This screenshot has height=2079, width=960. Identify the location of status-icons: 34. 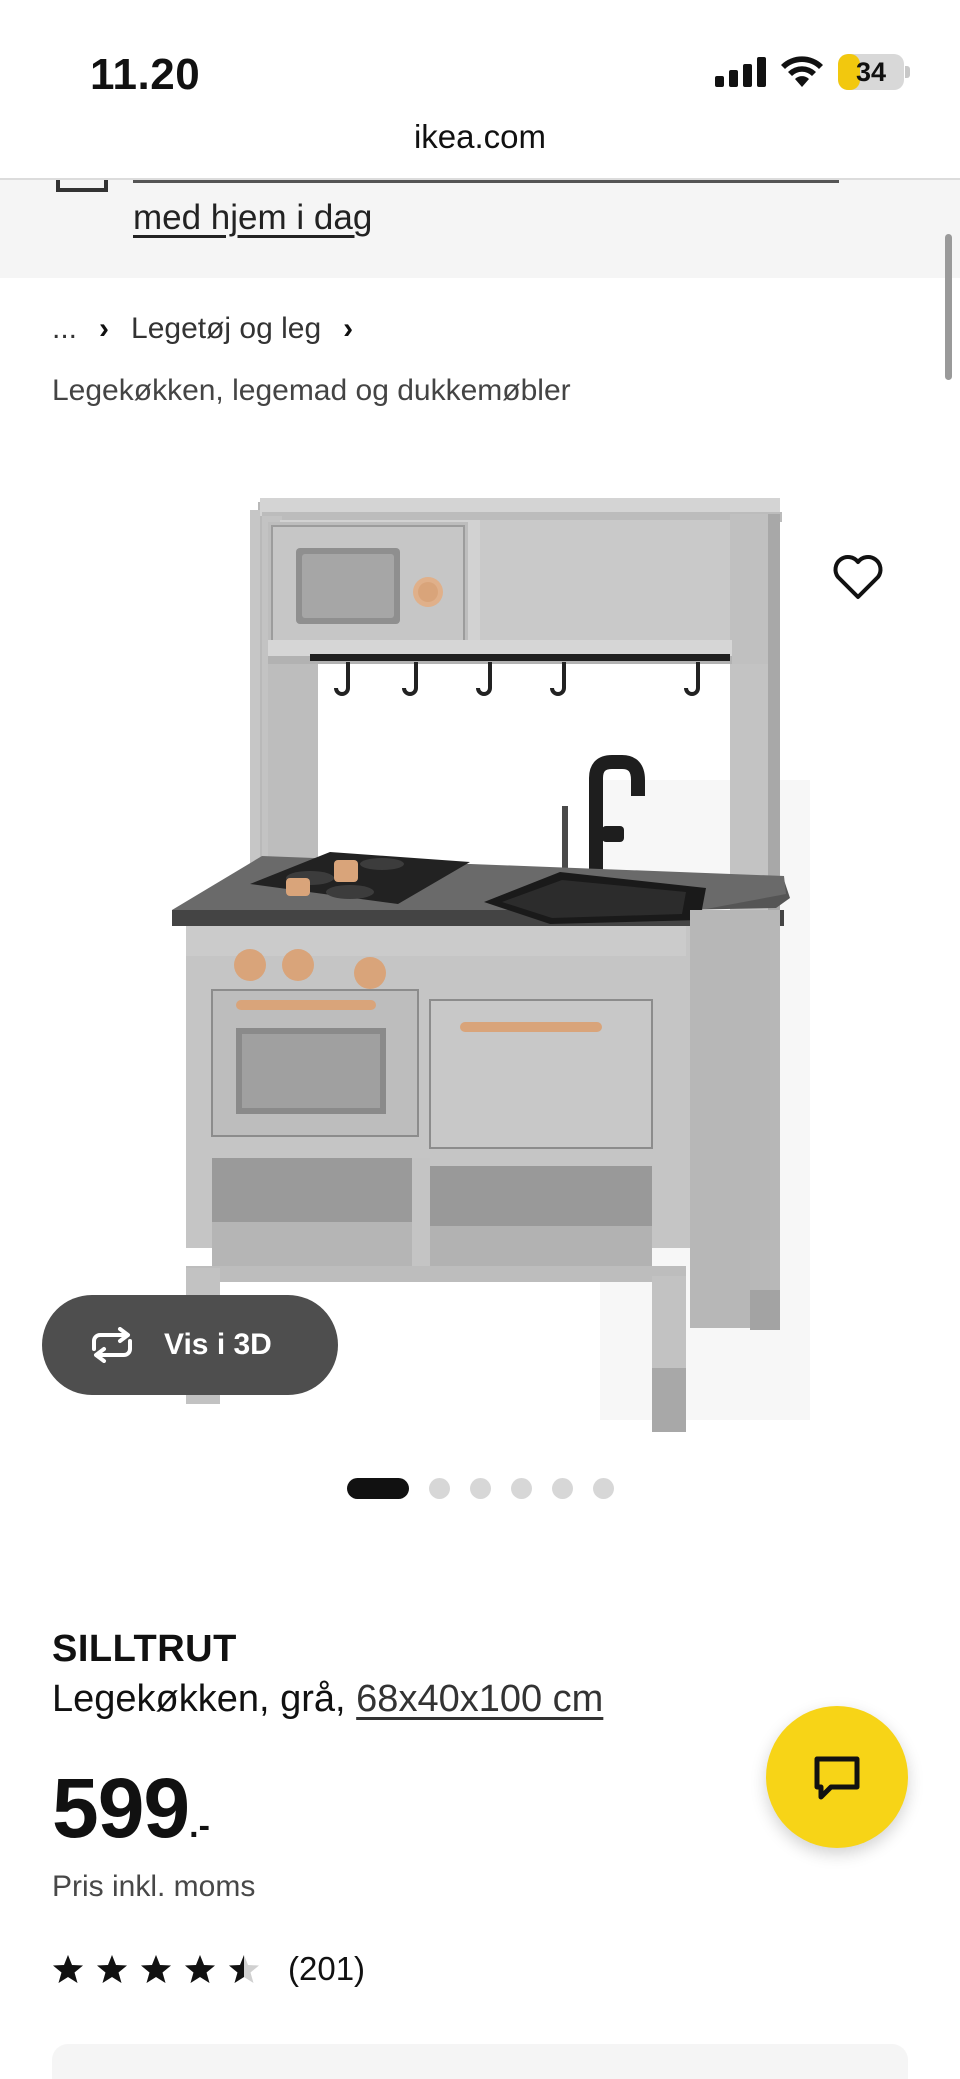
(812, 72).